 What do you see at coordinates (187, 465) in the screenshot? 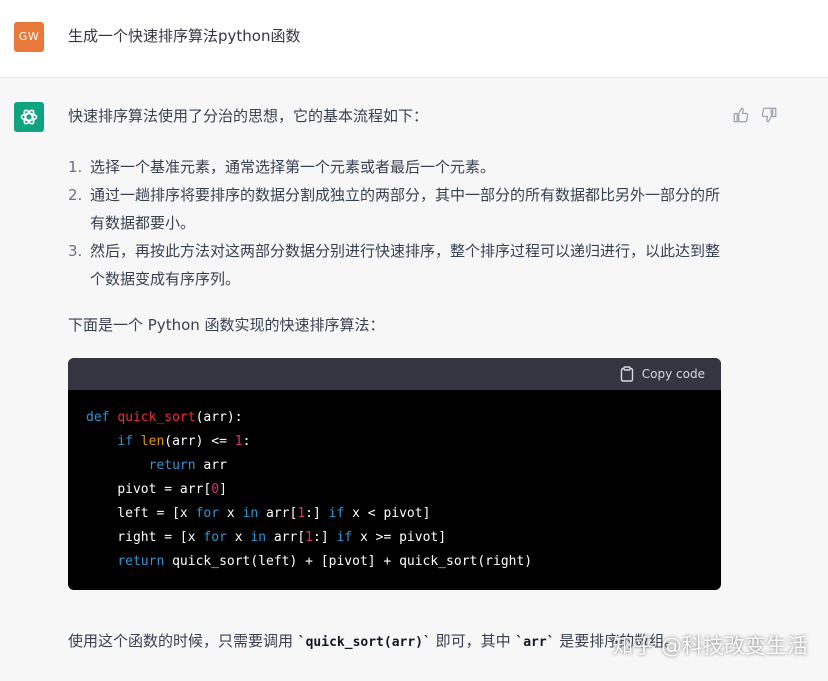
I see `code-line: return arr` at bounding box center [187, 465].